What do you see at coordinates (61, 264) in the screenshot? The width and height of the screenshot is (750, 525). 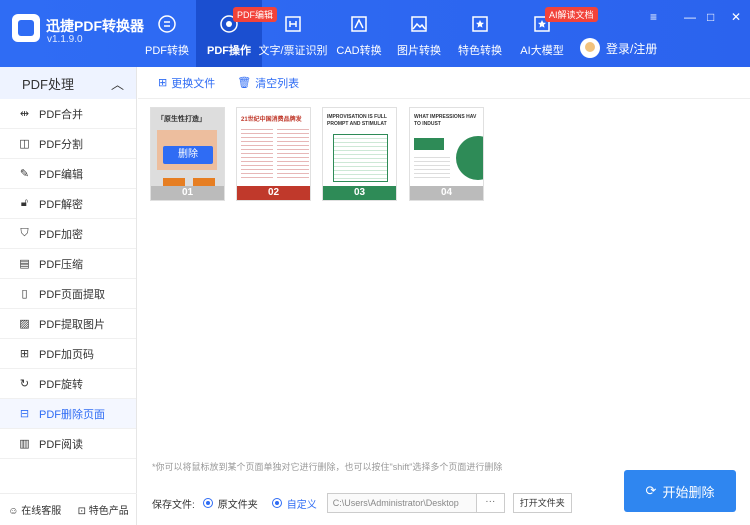 I see `sidebar-item-label: PDF压缩` at bounding box center [61, 264].